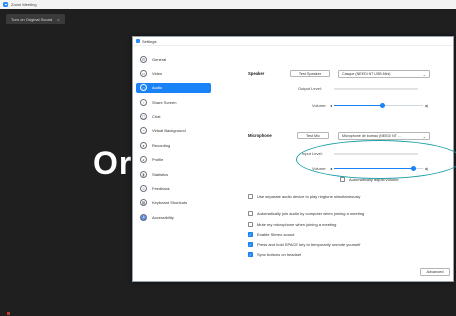 This screenshot has height=316, width=456. Describe the element at coordinates (228, 4) in the screenshot. I see `meeting-titlebar: Zoom Meeting` at that location.